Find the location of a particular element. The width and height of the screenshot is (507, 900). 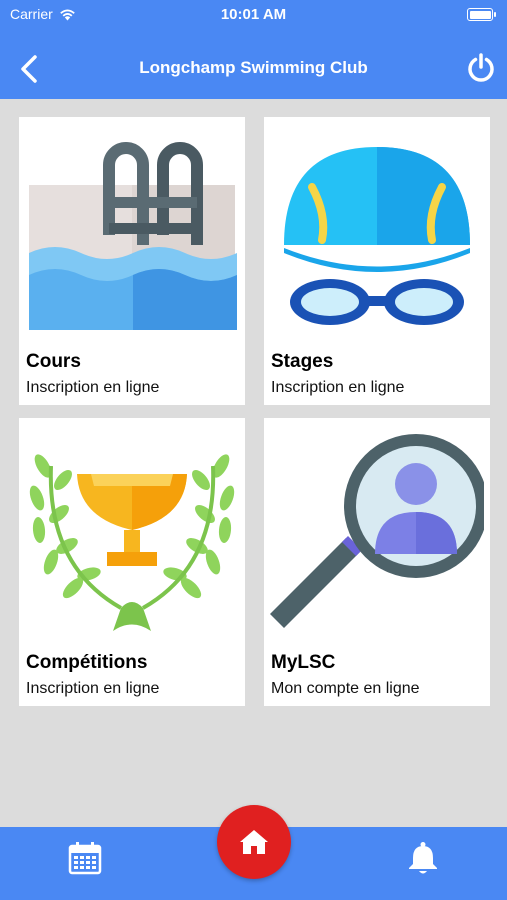

card-subtitle: Mon compte en ligne is located at coordinates (345, 688).